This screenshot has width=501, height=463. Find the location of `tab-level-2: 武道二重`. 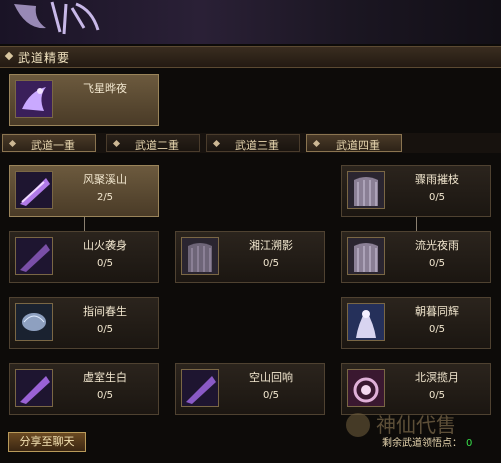

tab-level-2: 武道二重 is located at coordinates (153, 143).